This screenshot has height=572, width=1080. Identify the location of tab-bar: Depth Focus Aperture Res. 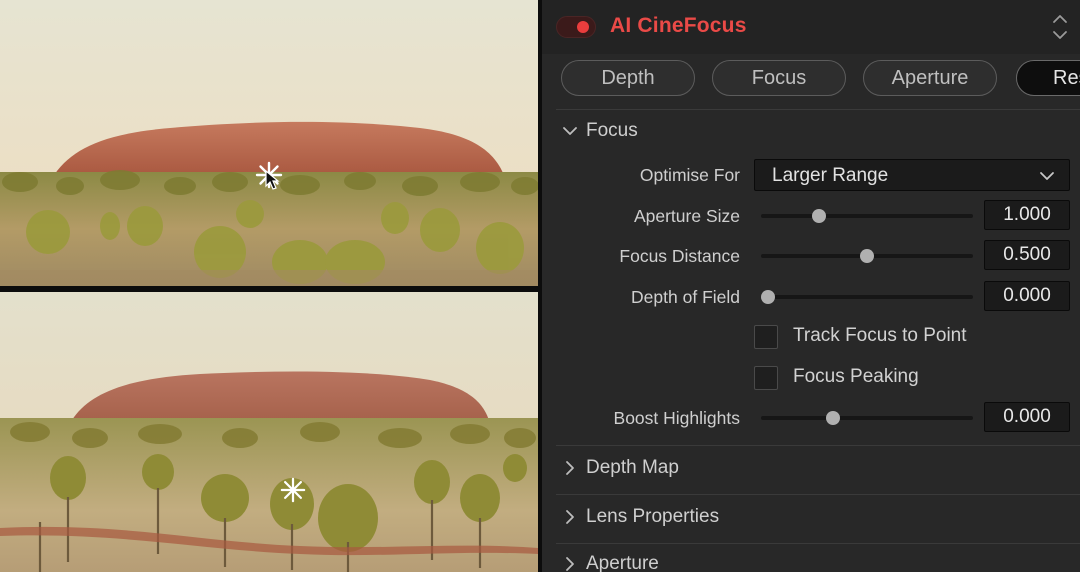
(811, 79).